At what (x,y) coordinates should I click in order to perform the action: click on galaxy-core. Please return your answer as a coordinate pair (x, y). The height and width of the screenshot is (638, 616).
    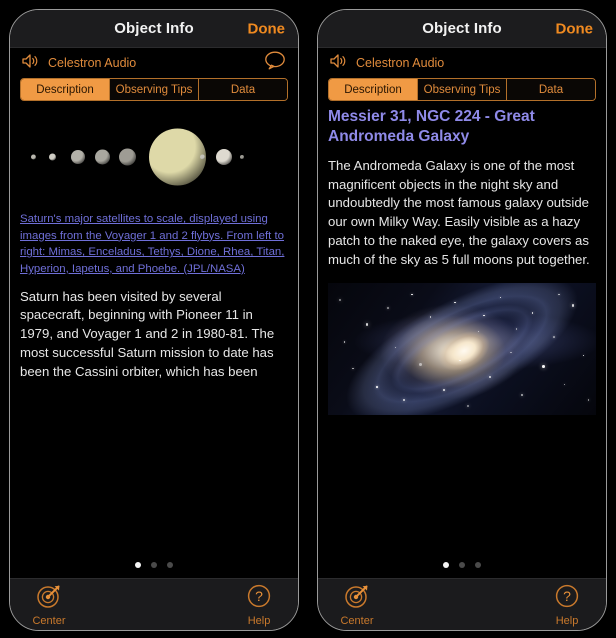
    Looking at the image, I should click on (463, 350).